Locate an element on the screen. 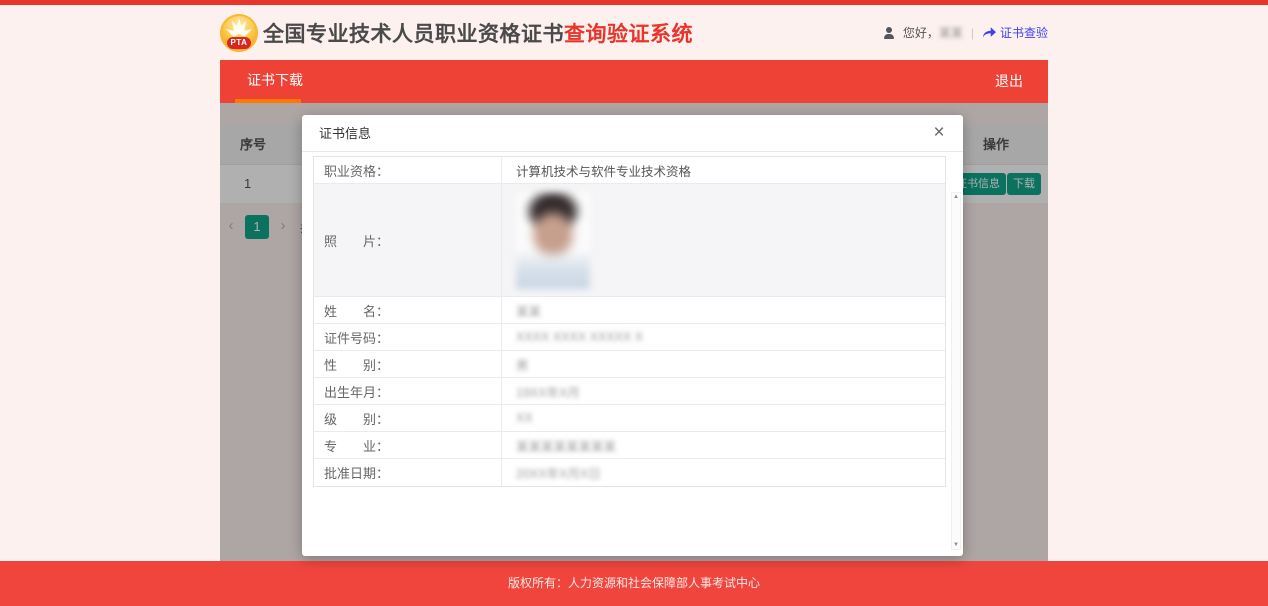 The image size is (1268, 606). field-label: 照 片： is located at coordinates (408, 240).